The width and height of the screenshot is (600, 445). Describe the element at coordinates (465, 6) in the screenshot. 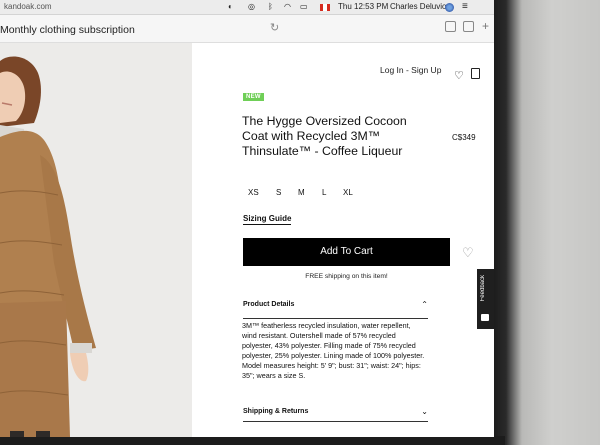

I see `menu-list-icon: ≡` at that location.